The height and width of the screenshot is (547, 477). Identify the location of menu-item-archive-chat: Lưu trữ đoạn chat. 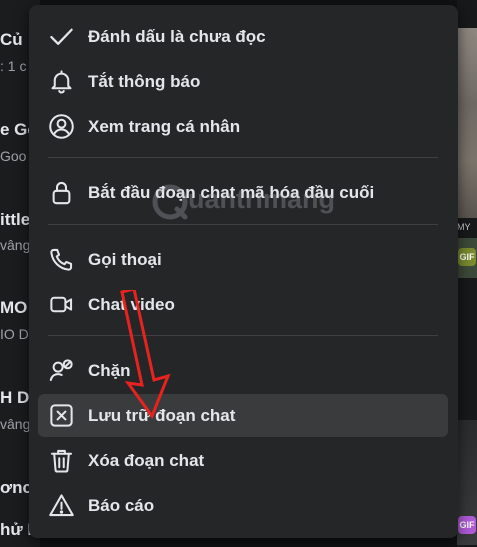
(243, 415).